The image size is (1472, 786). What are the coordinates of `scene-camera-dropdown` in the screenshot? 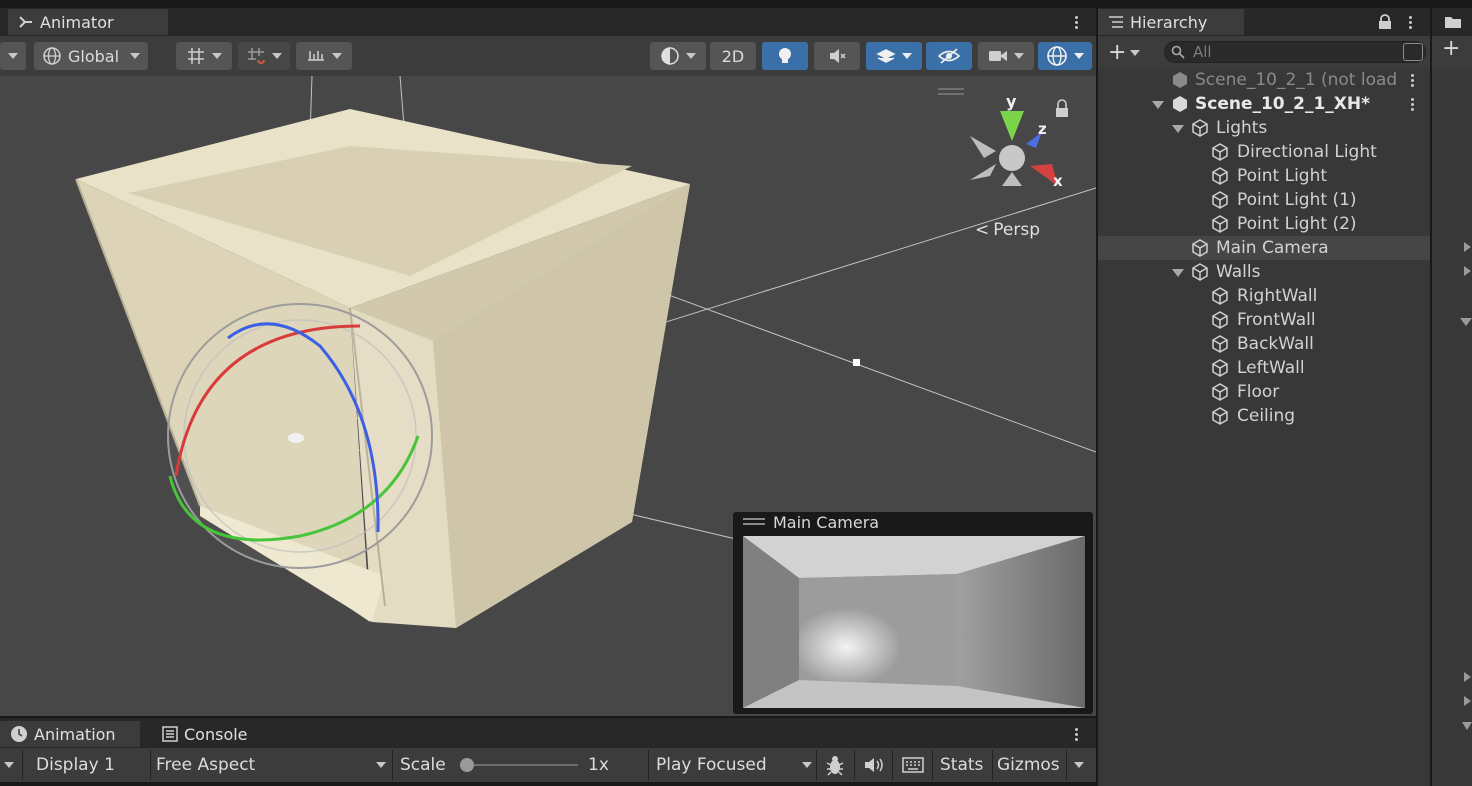 It's located at (1006, 56).